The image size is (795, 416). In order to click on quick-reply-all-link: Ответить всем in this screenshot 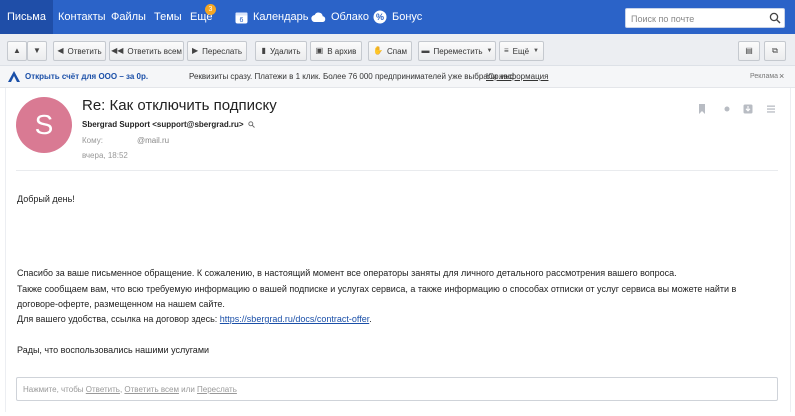, I will do `click(151, 389)`.